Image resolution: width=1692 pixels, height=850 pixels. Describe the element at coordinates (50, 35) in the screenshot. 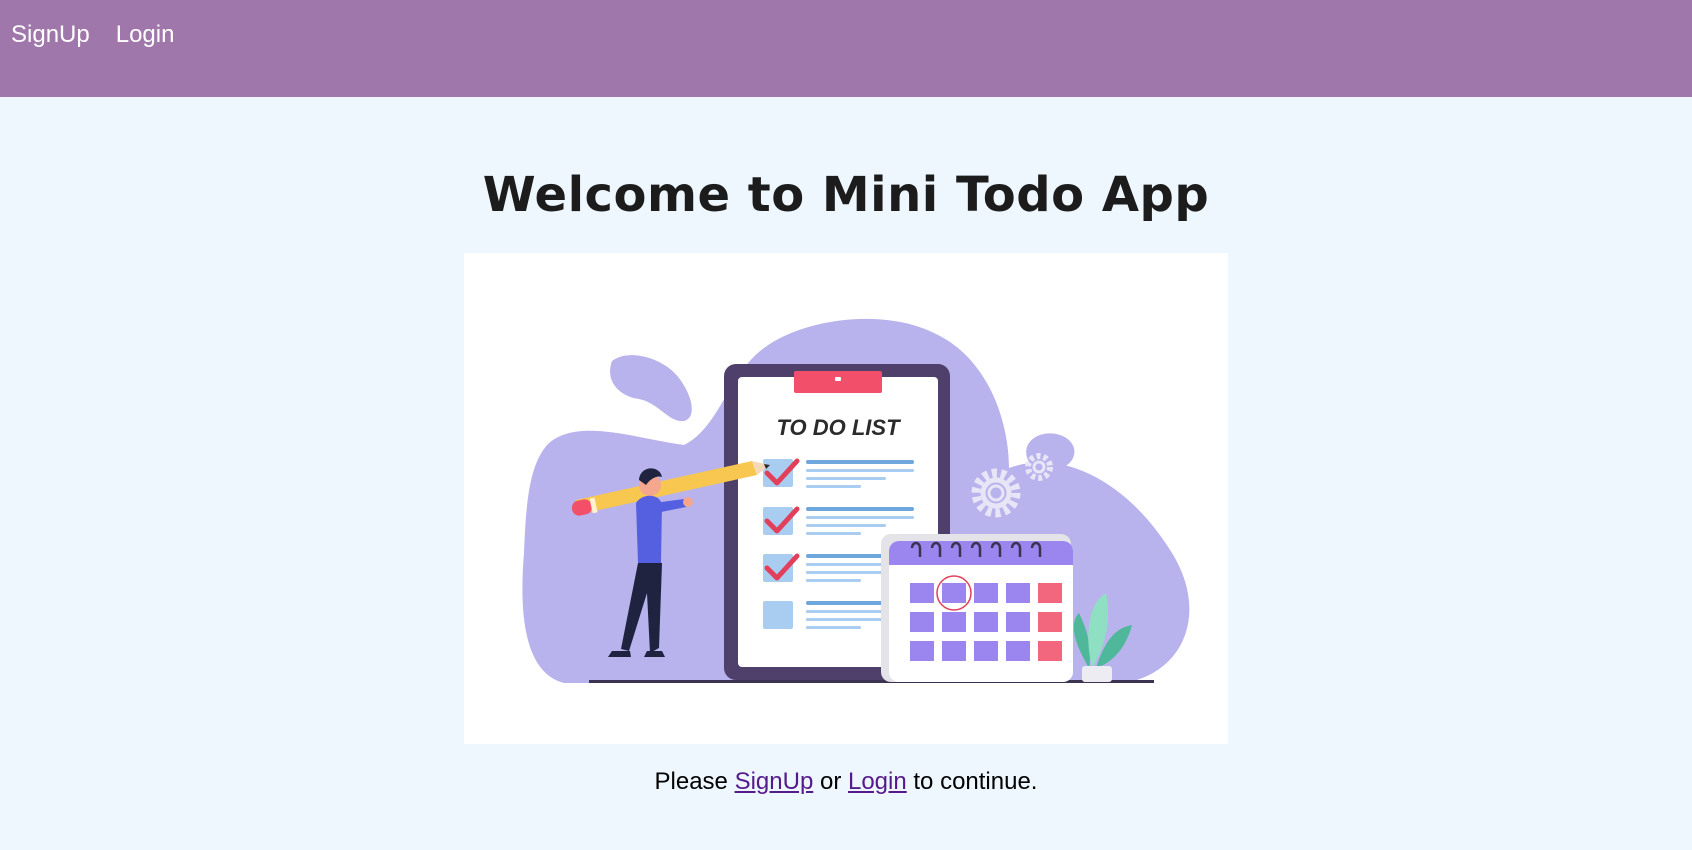

I see `nav-signup-link: SignUp` at that location.